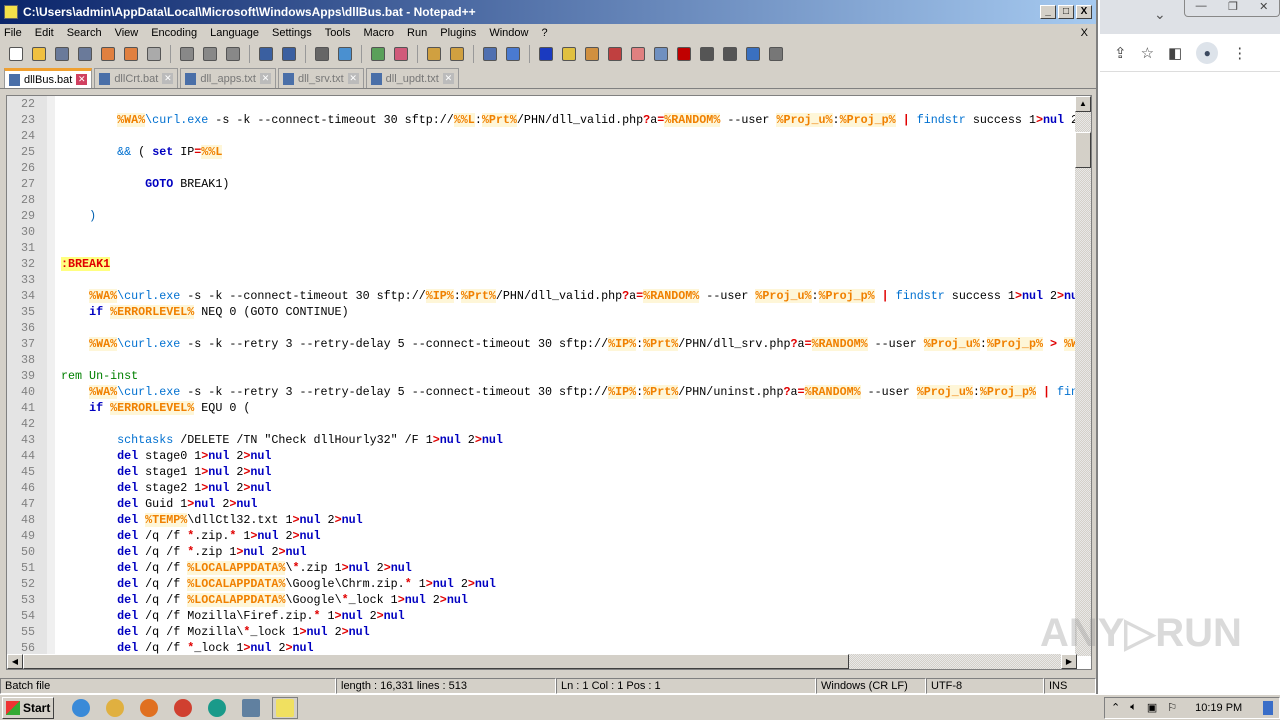 This screenshot has width=1280, height=720. Describe the element at coordinates (1133, 707) in the screenshot. I see `volume-icon: 🔈︎` at that location.